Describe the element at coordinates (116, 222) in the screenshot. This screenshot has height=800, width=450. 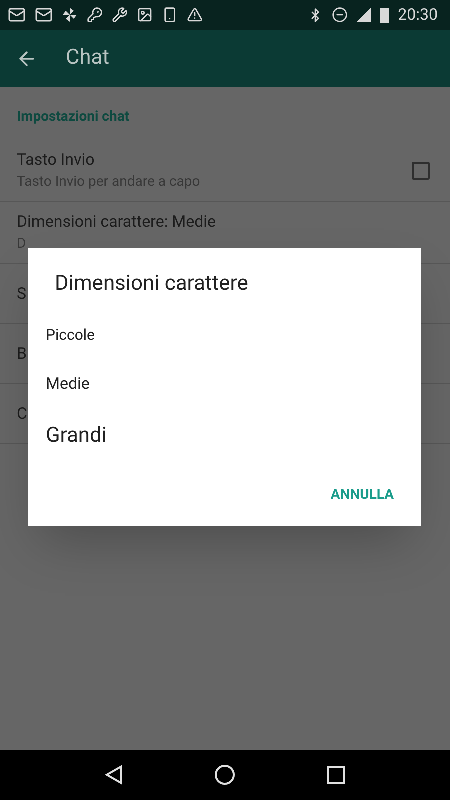
I see `row-title: Dimensioni carattere: Medie` at that location.